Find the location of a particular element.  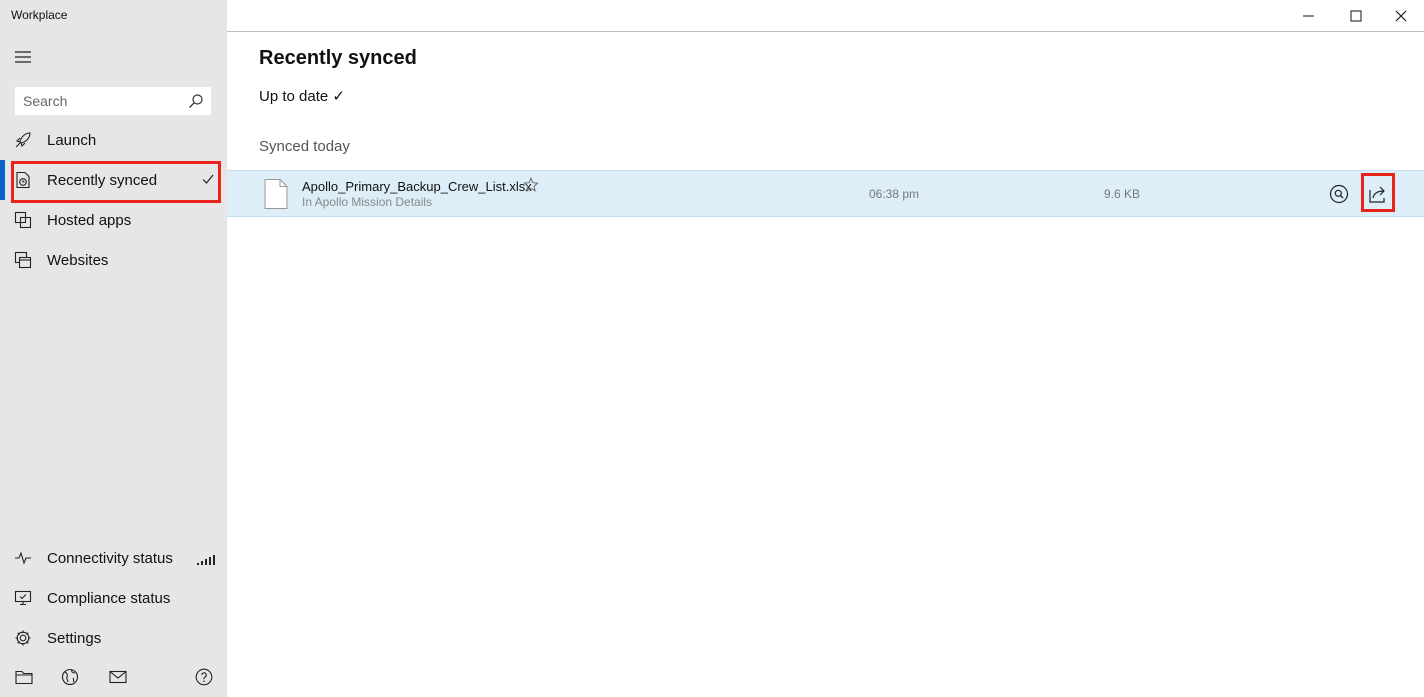

footer-toolbar is located at coordinates (113, 678).